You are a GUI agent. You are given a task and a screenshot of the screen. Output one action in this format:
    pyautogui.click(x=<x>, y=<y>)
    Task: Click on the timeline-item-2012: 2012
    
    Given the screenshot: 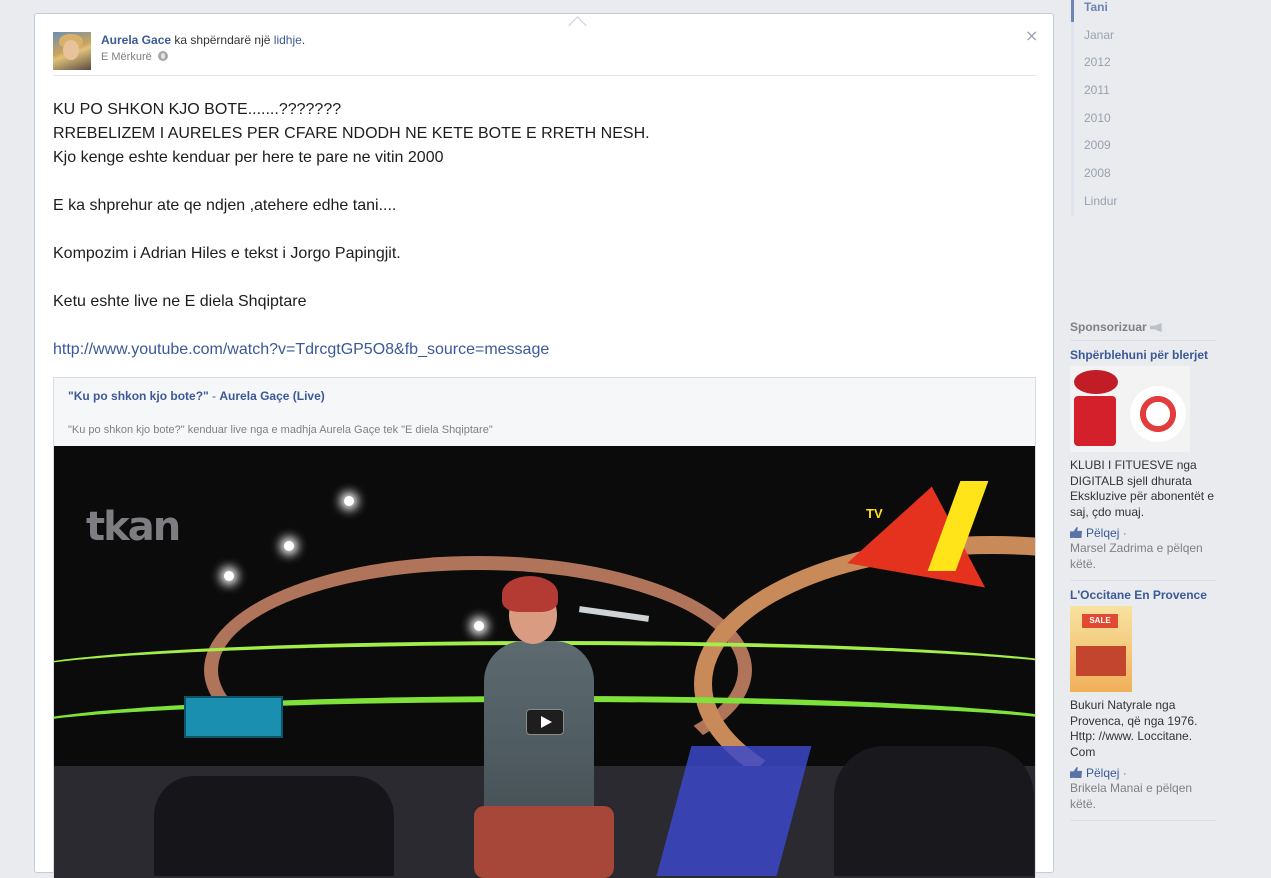 What is the action you would take?
    pyautogui.click(x=1146, y=63)
    